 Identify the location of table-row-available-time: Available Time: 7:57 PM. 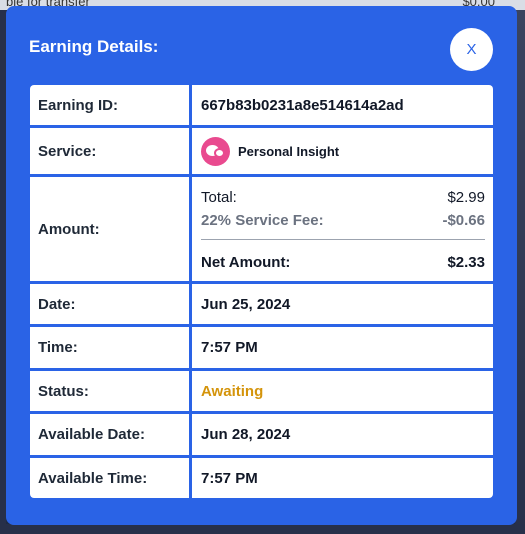
(261, 478).